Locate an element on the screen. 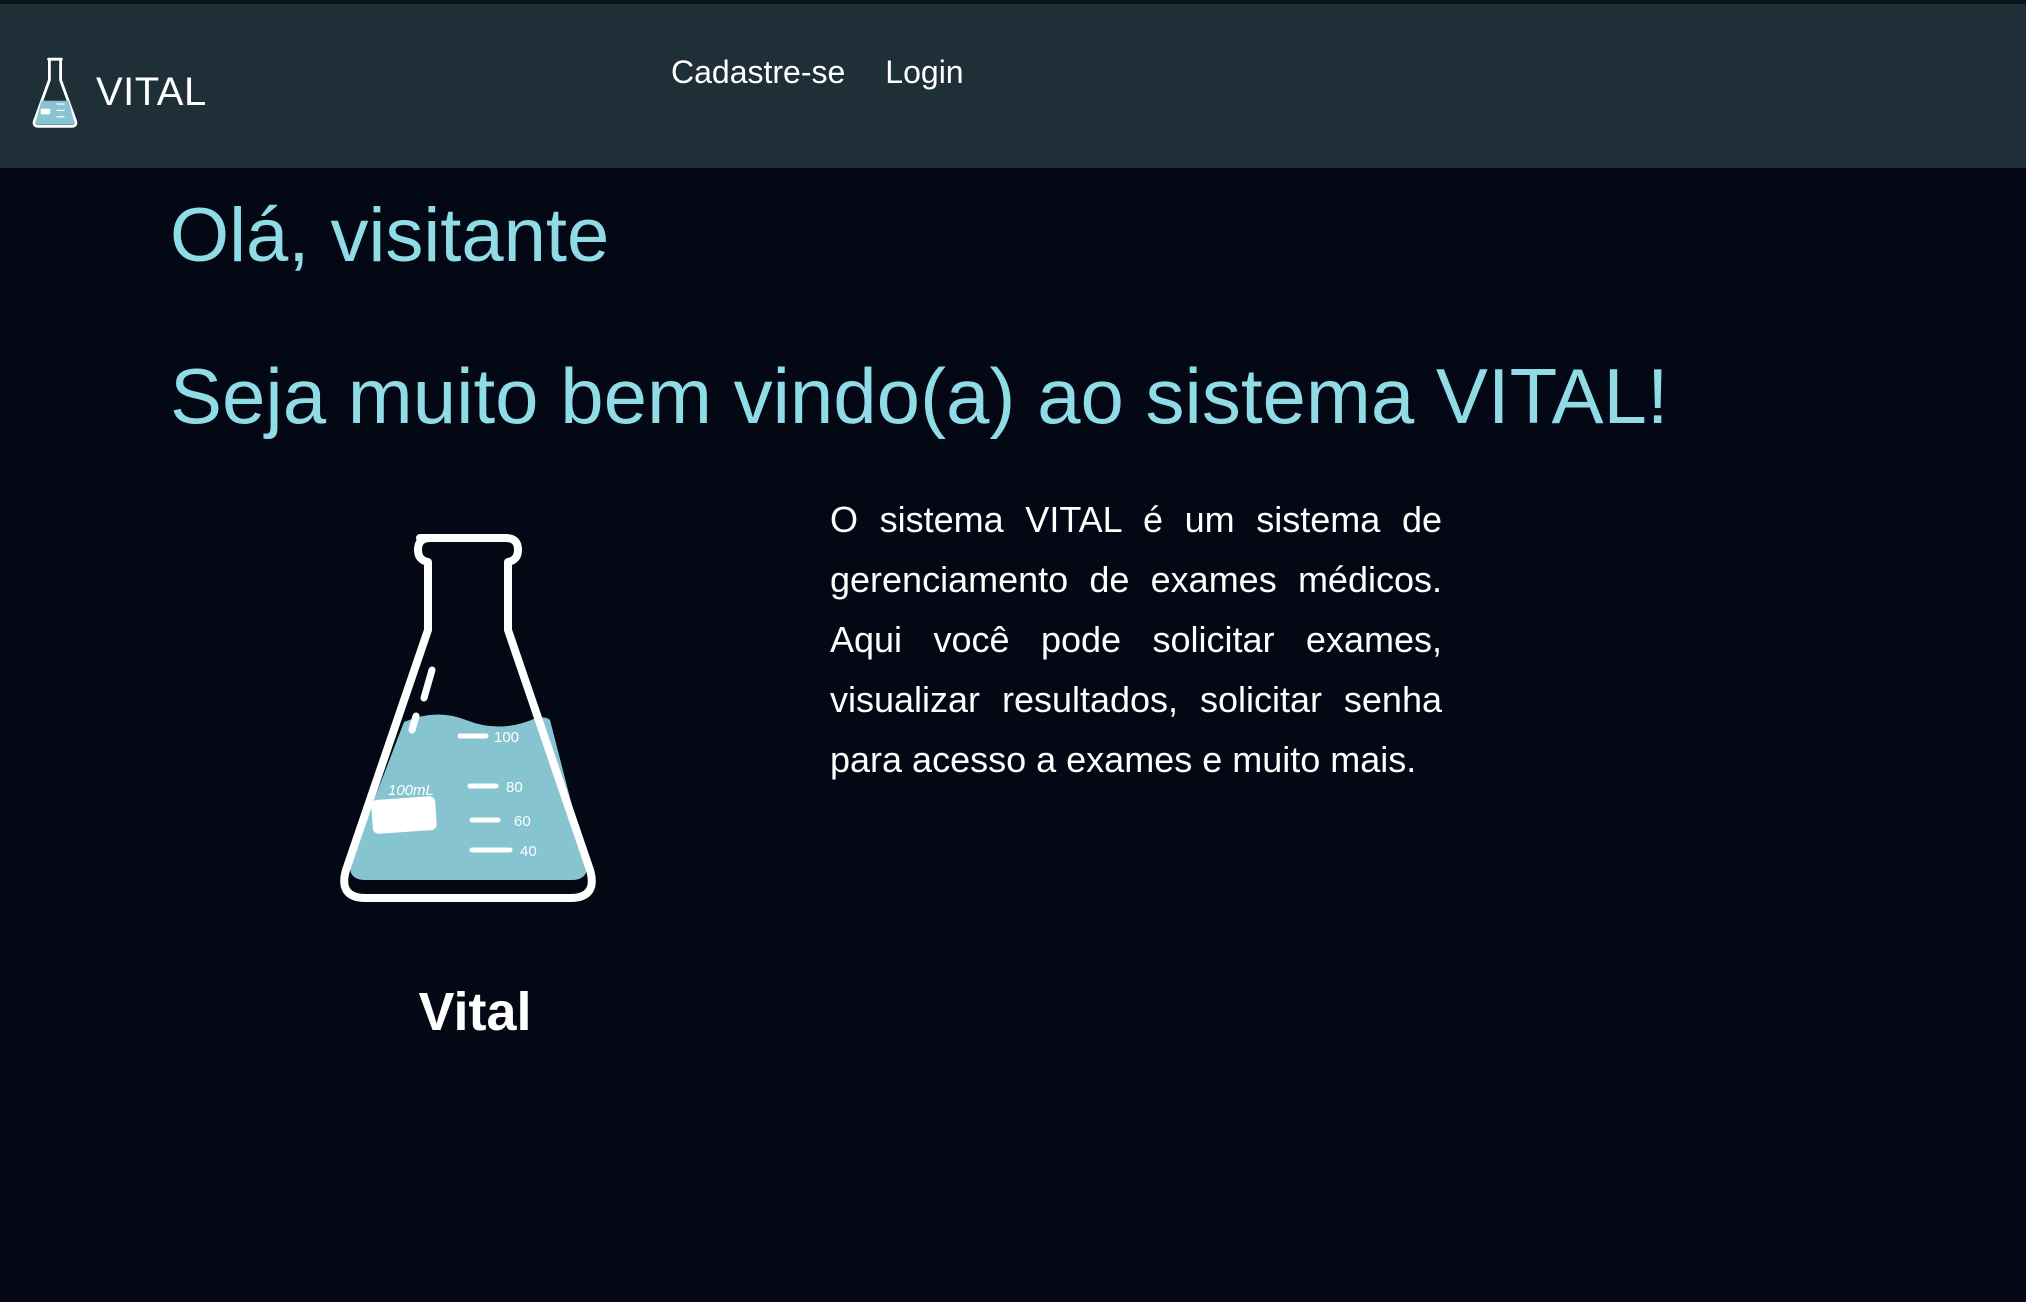 This screenshot has width=2026, height=1302. navbar: VITAL Cadastre-se Login is located at coordinates (1013, 86).